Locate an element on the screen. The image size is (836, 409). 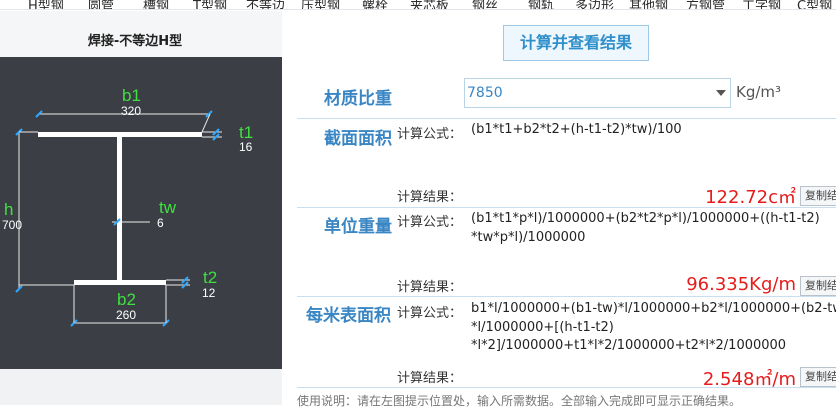
formula-line: (b1*t1+b2*t2+(h-t1-t2)*tw)/100 is located at coordinates (576, 129).